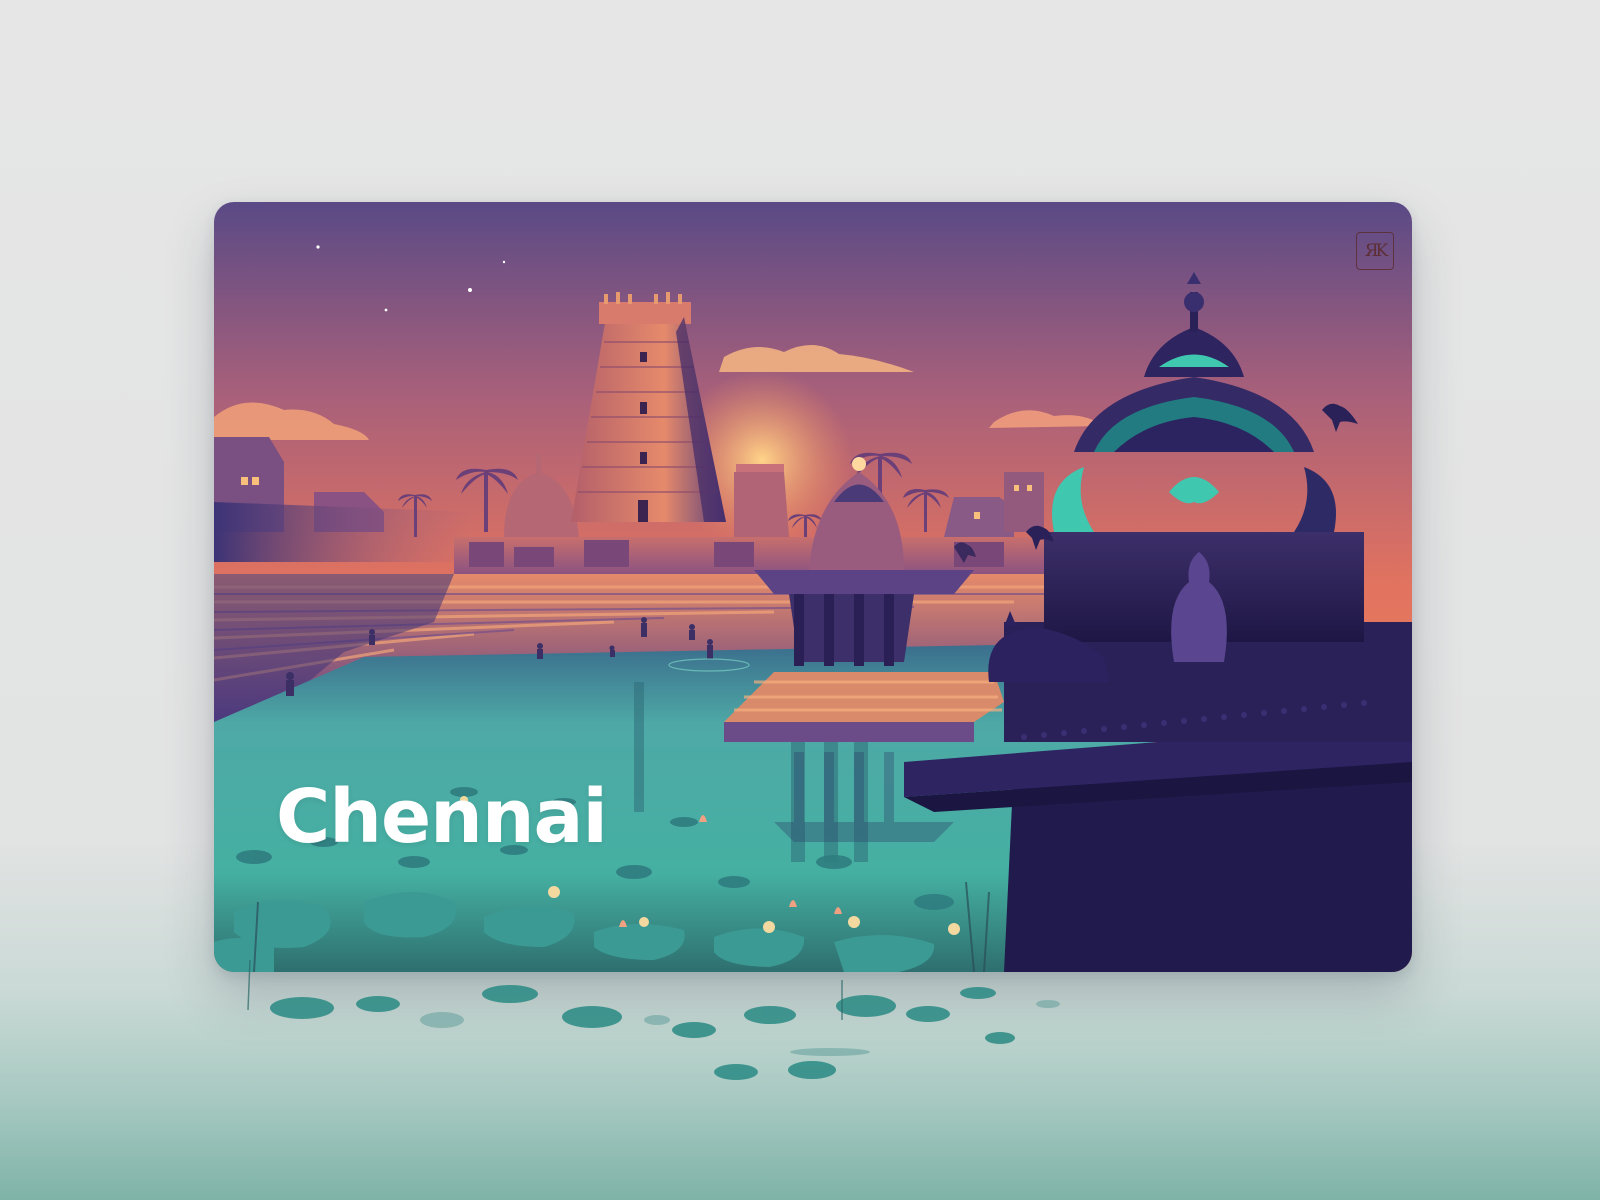 The image size is (1600, 1200). Describe the element at coordinates (1375, 251) in the screenshot. I see `artist-monogram-logo: ЯK` at that location.